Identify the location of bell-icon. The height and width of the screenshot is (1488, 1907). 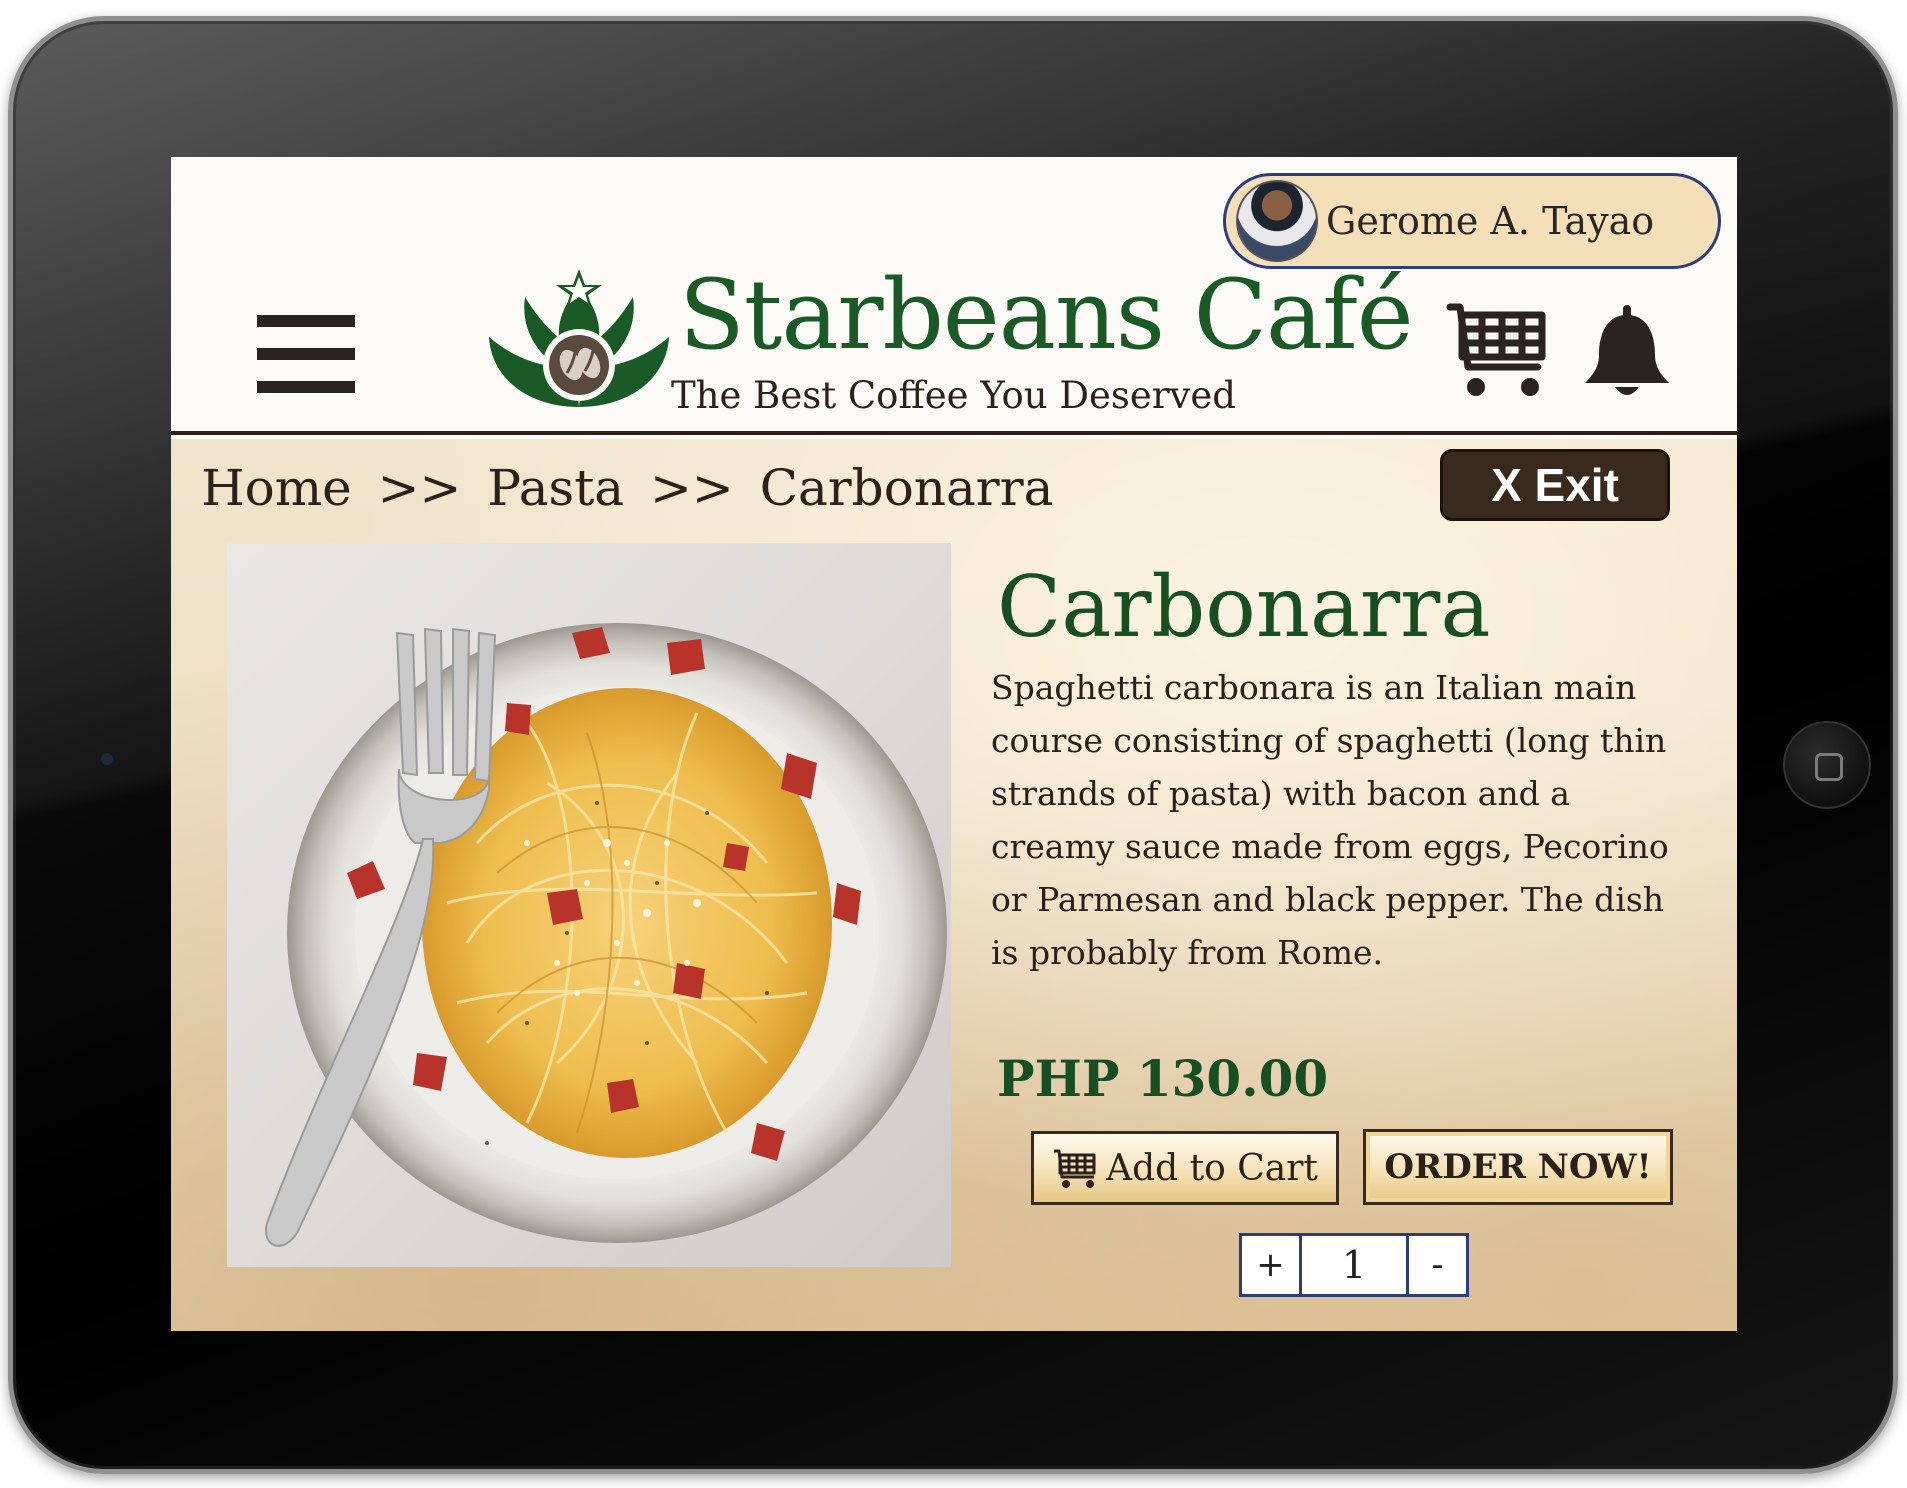
(1627, 351).